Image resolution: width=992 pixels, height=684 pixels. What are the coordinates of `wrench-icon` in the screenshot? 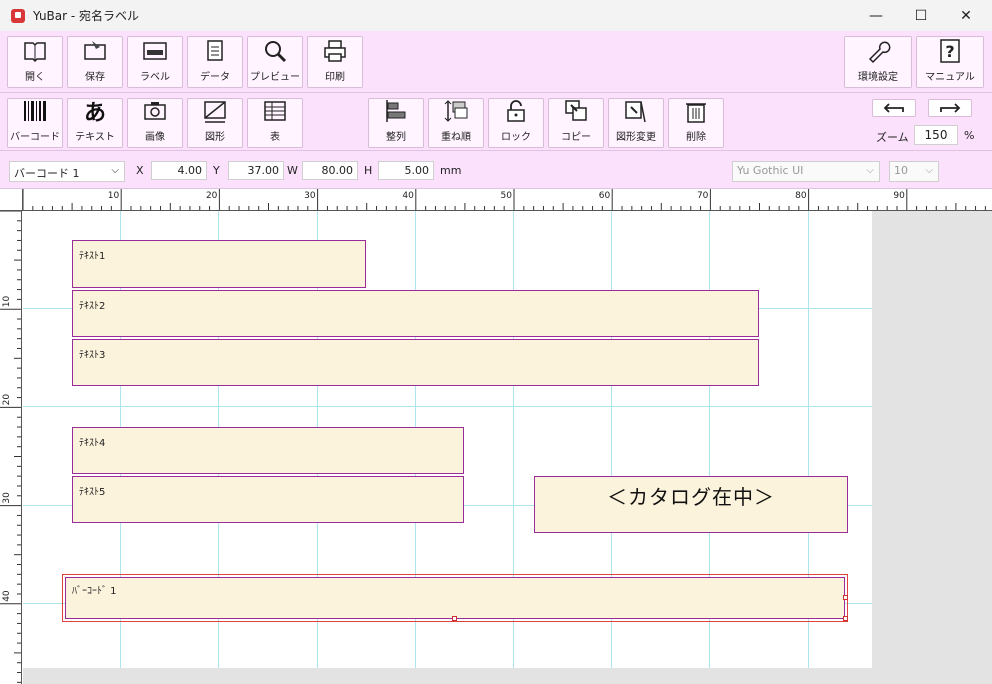 It's located at (878, 51).